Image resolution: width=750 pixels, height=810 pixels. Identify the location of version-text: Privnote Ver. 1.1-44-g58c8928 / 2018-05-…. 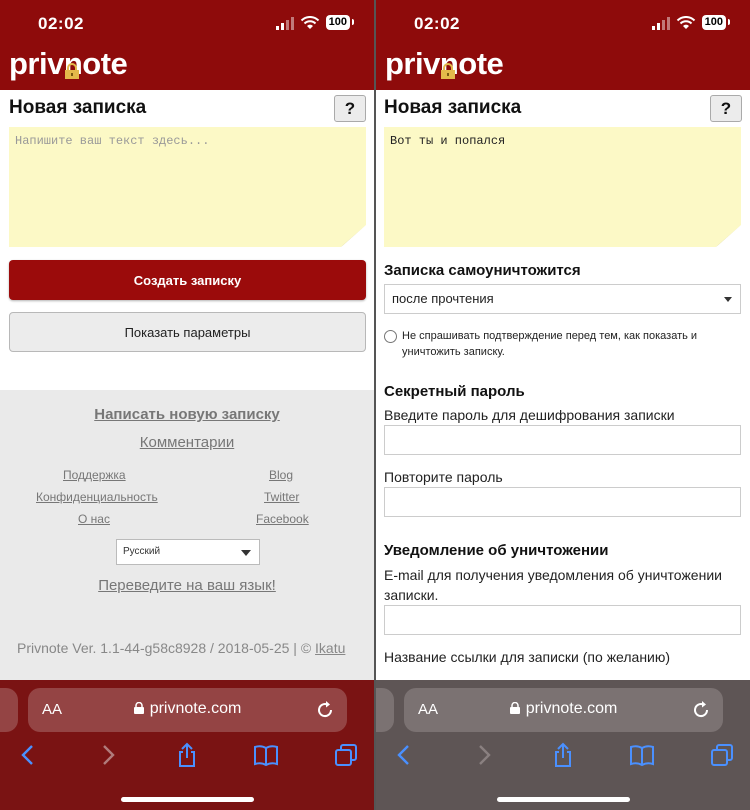
(164, 648).